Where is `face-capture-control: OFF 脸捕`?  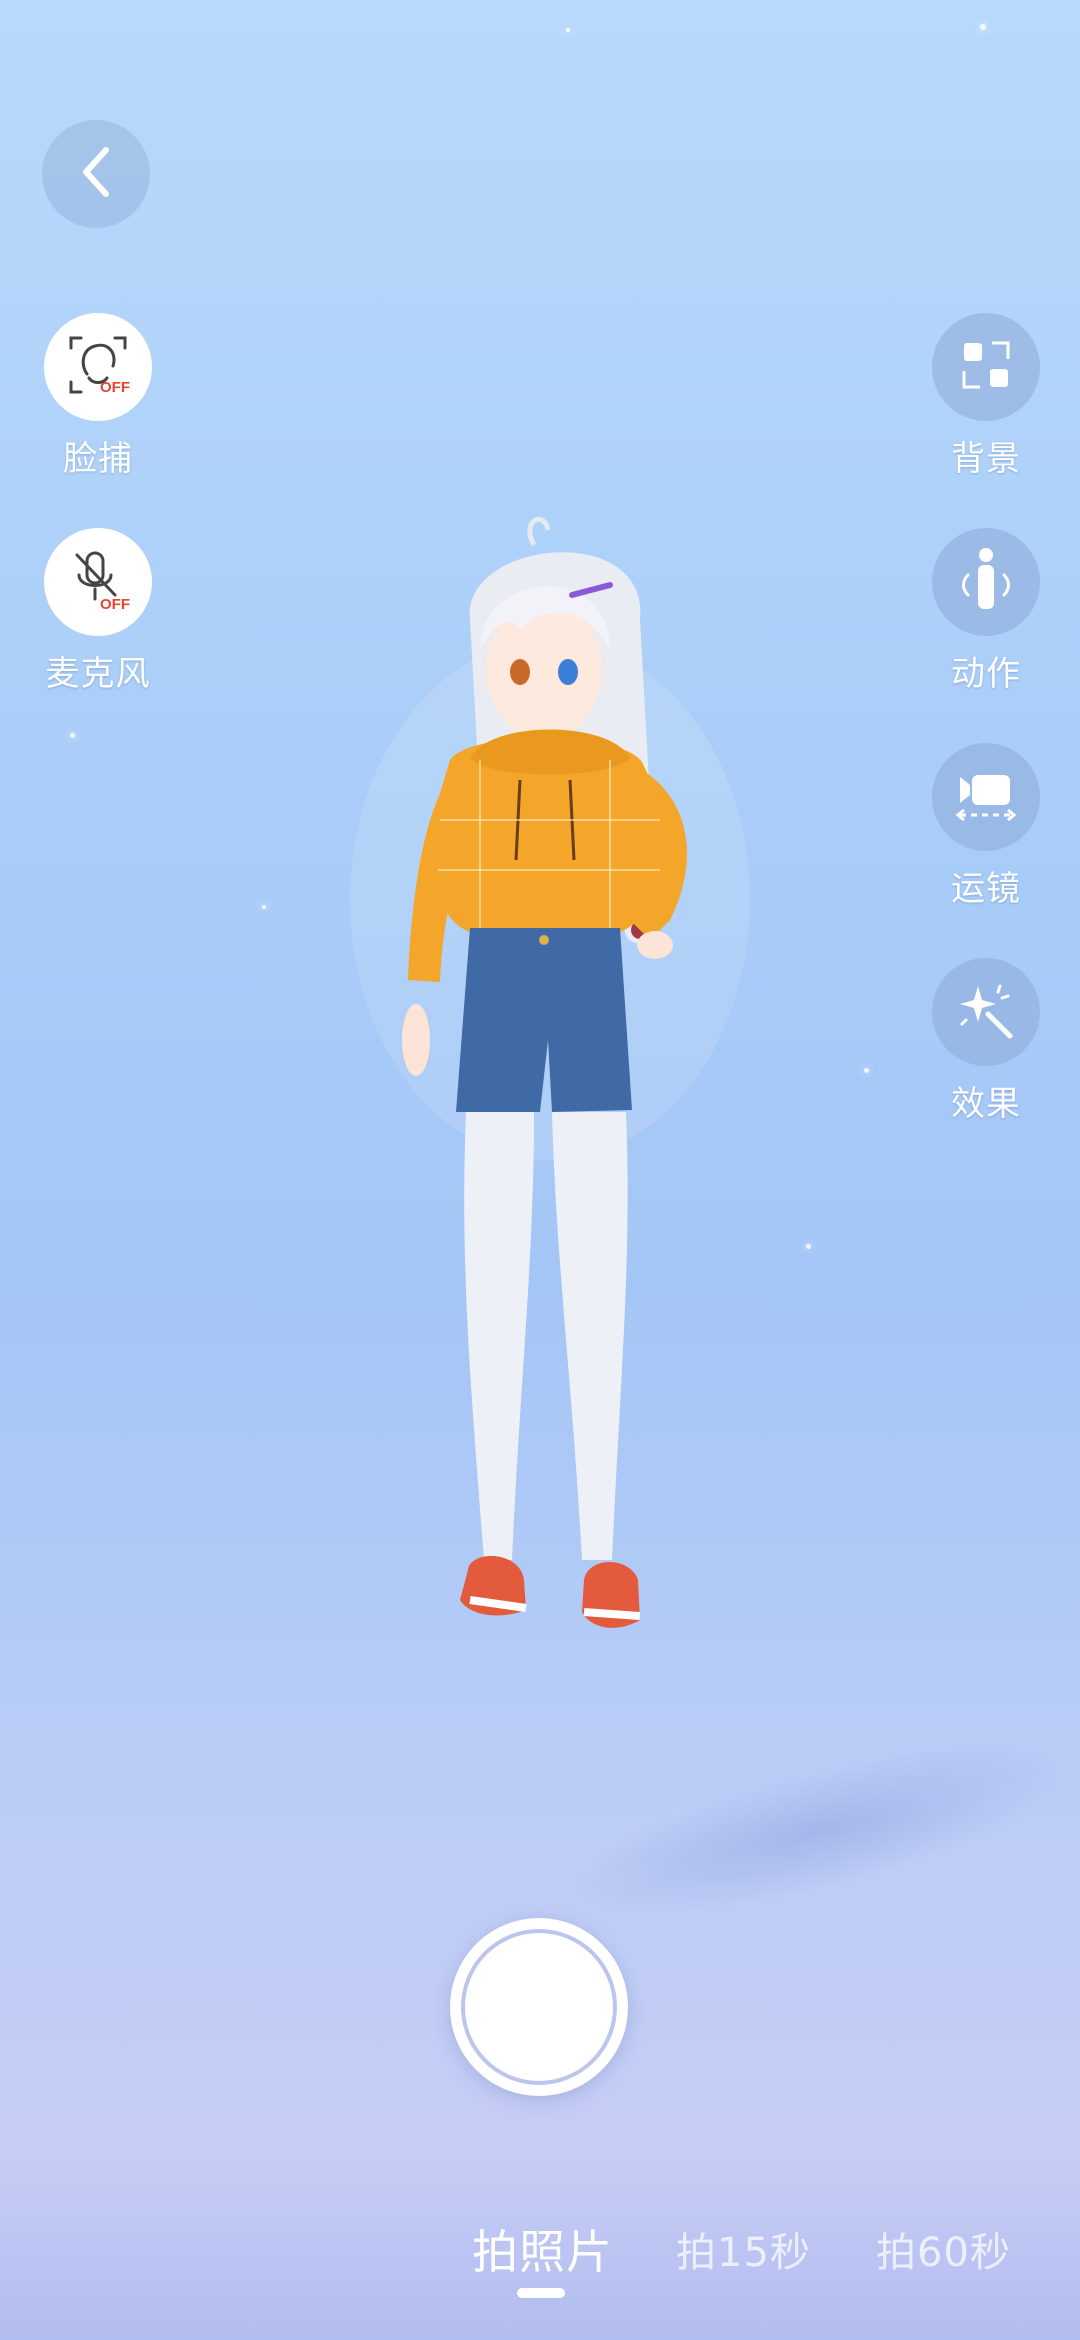
face-capture-control: OFF 脸捕 is located at coordinates (98, 396).